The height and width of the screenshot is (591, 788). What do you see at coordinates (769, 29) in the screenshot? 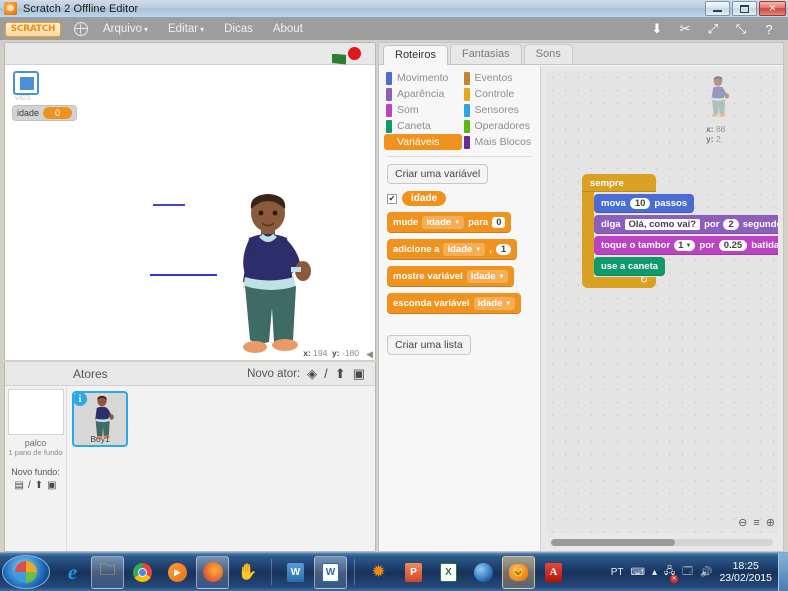
I see `help-icon: ?` at bounding box center [769, 29].